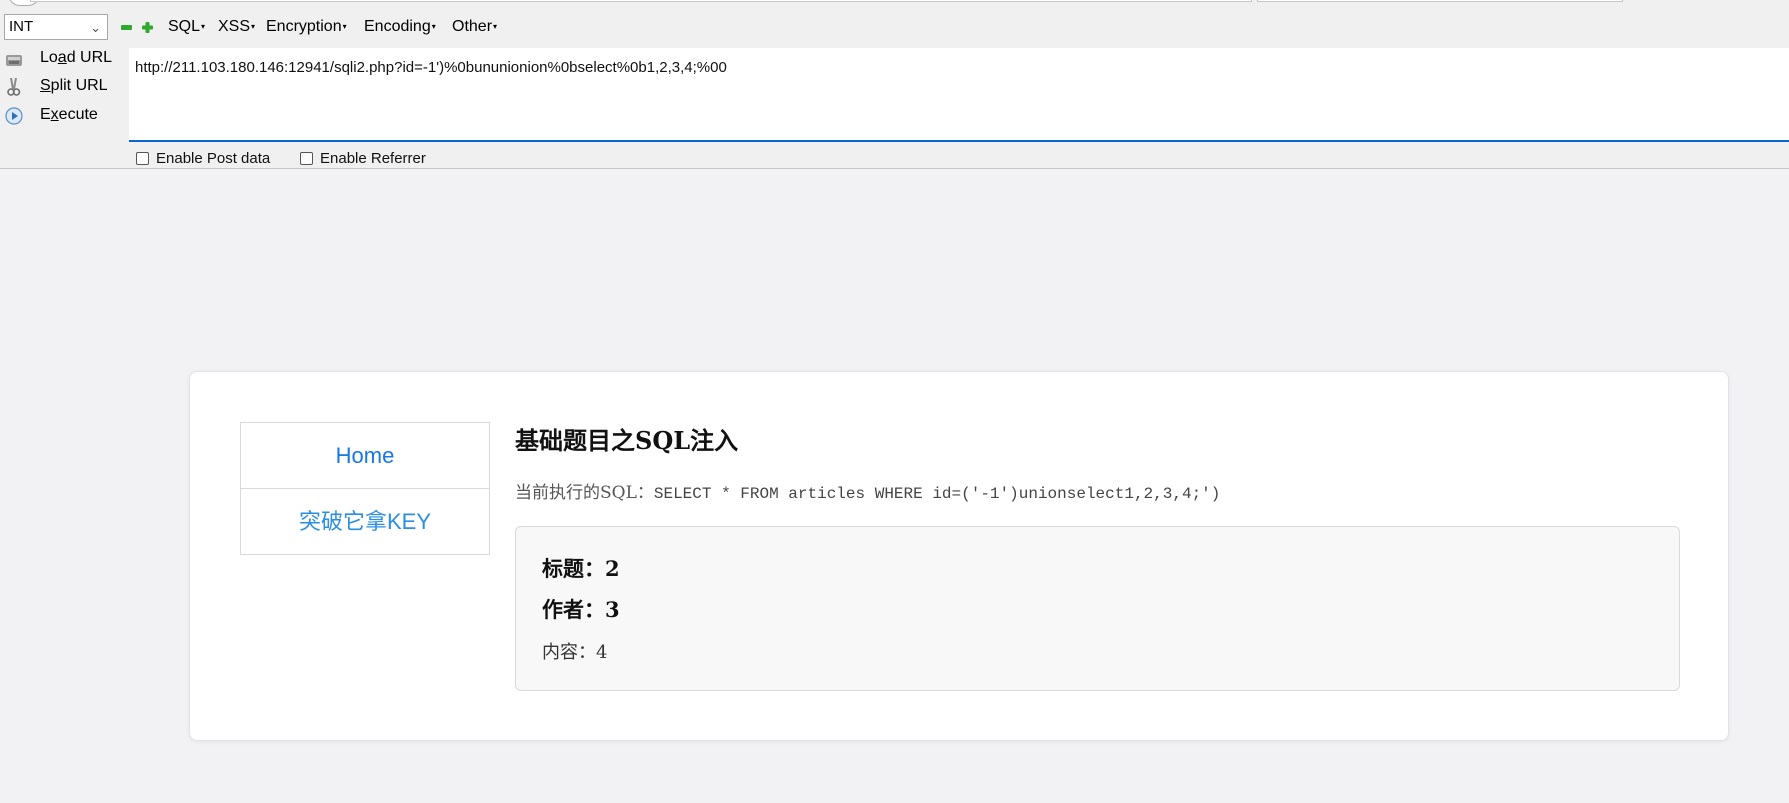 This screenshot has height=803, width=1789. Describe the element at coordinates (14, 86) in the screenshot. I see `scissors-icon` at that location.